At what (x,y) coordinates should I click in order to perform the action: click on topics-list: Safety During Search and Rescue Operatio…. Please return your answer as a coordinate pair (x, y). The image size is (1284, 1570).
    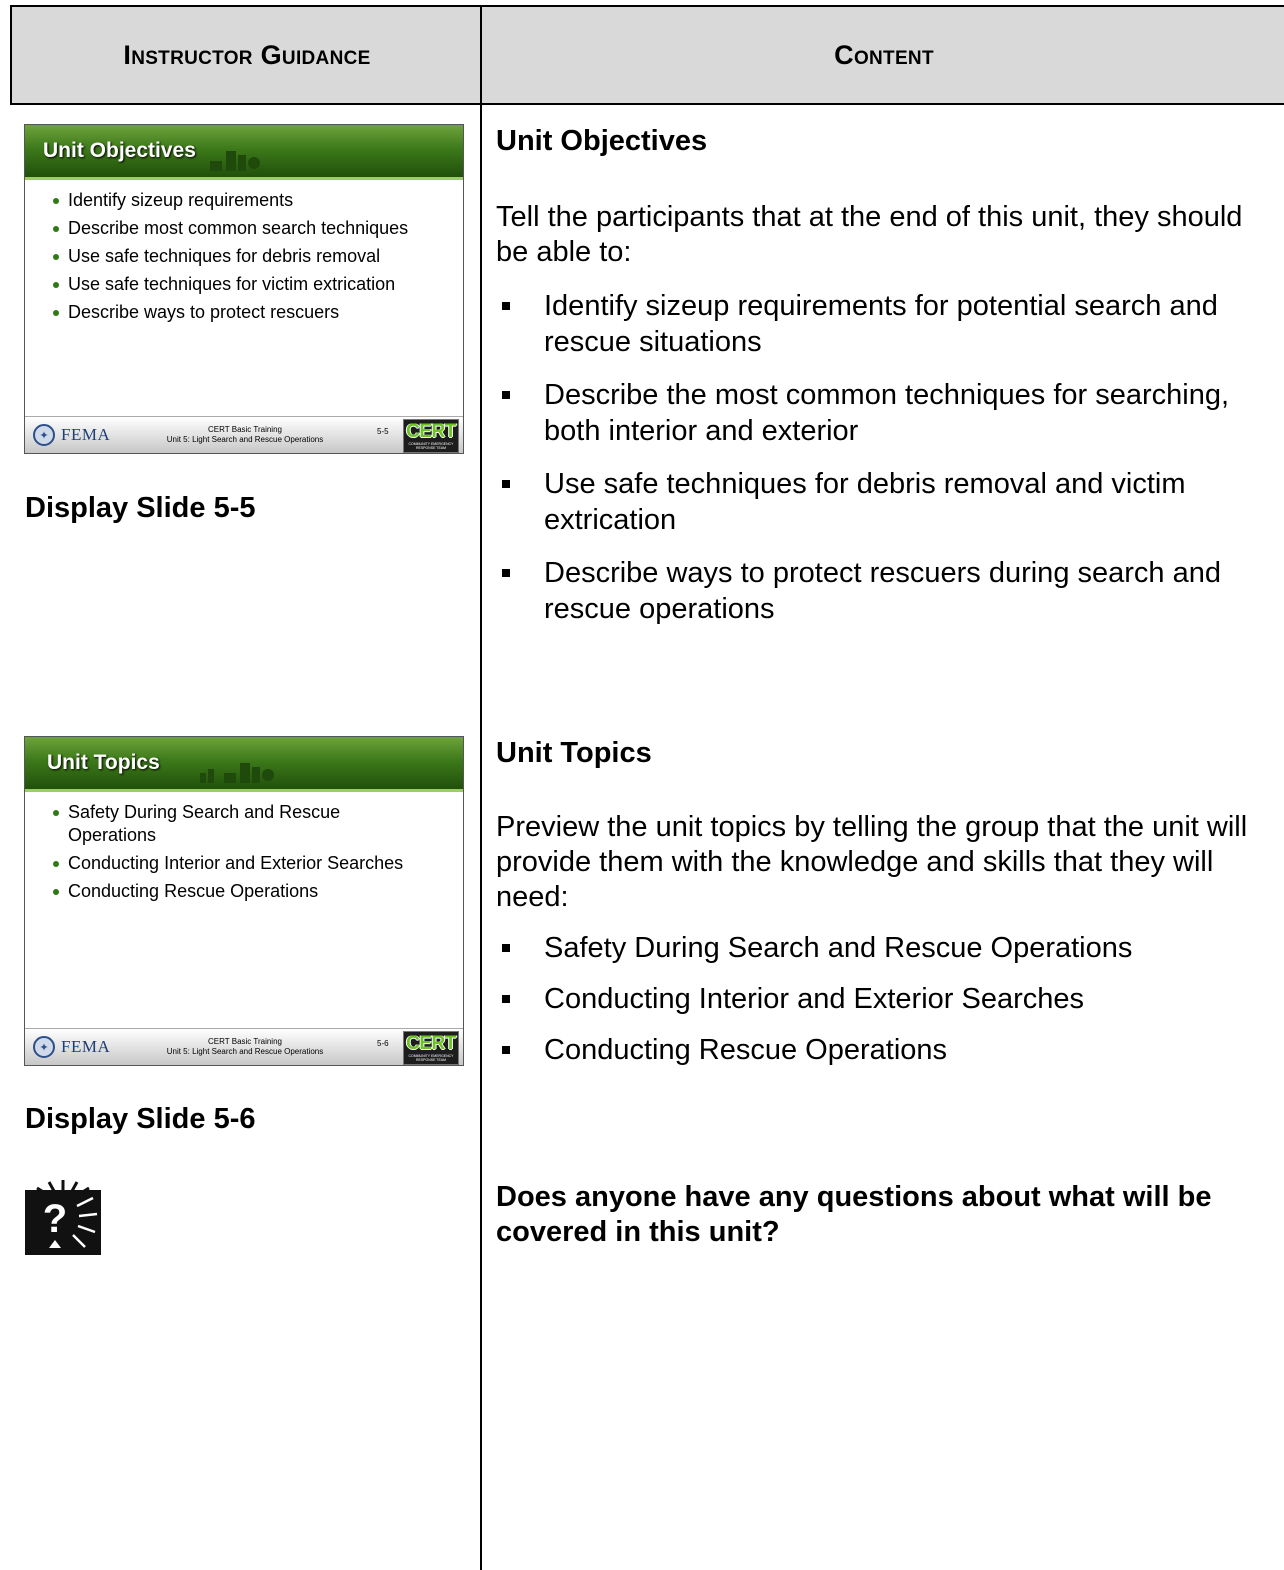
    Looking at the image, I should click on (881, 999).